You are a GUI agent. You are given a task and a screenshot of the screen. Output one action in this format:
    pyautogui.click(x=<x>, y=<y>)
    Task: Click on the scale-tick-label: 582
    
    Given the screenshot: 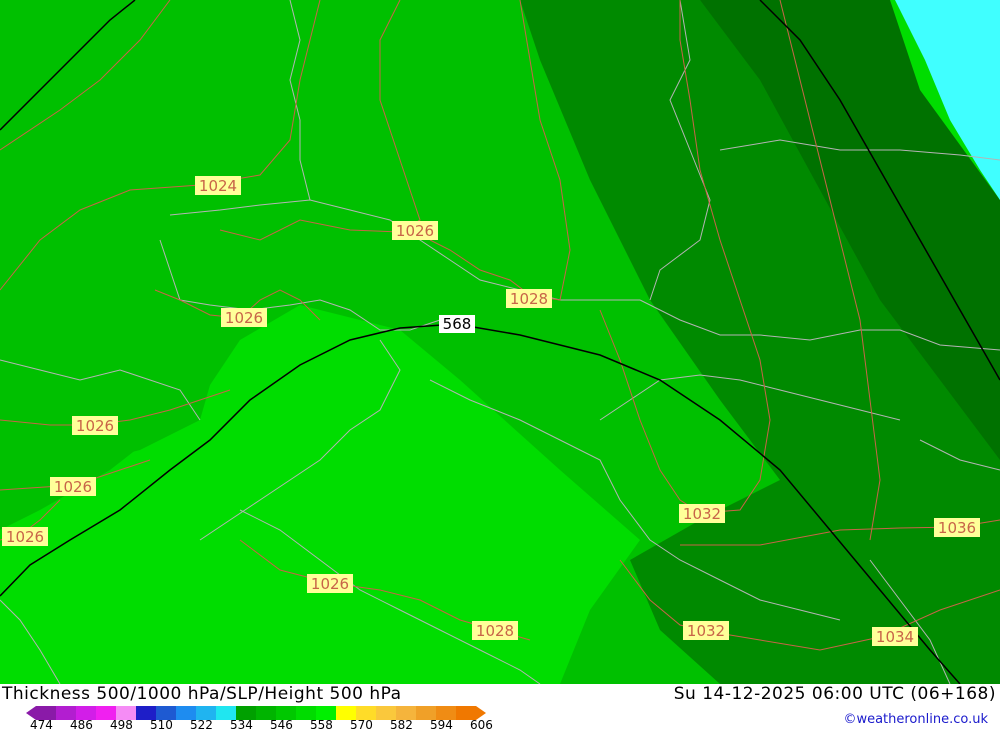 What is the action you would take?
    pyautogui.click(x=401, y=725)
    